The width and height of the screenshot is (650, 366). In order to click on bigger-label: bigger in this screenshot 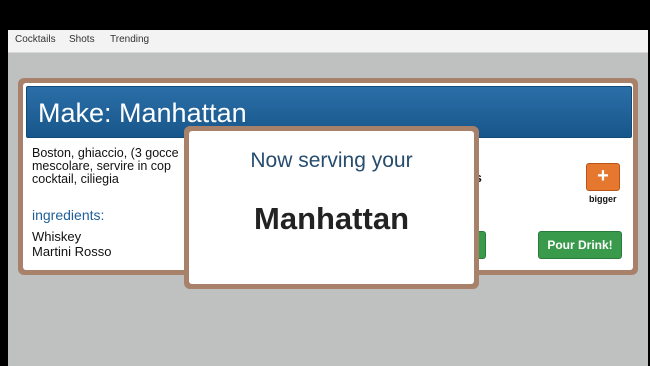, I will do `click(603, 199)`.